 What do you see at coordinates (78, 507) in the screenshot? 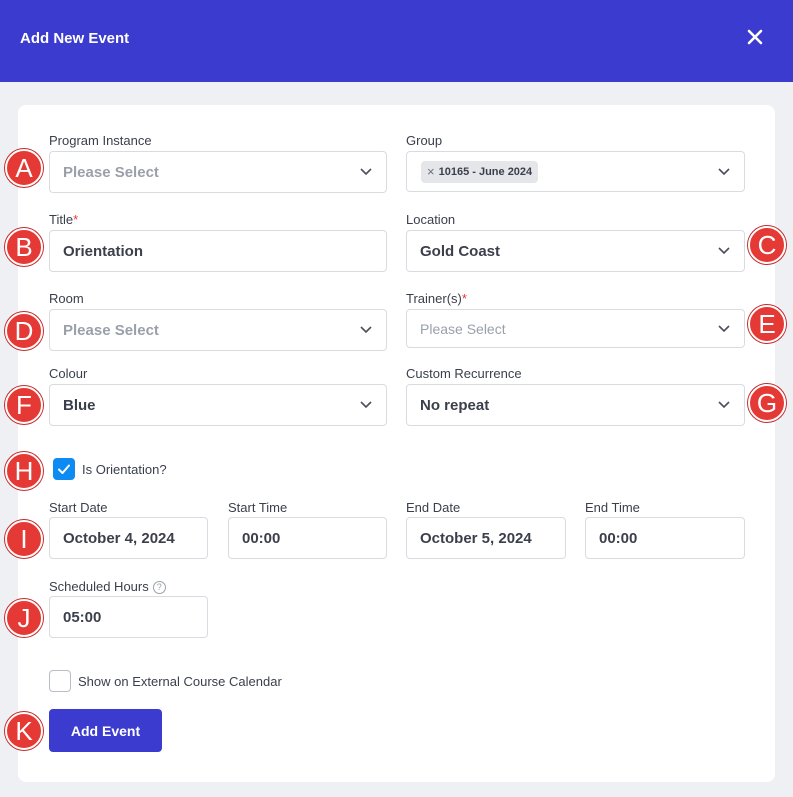
I see `start-date-label: Start Date` at bounding box center [78, 507].